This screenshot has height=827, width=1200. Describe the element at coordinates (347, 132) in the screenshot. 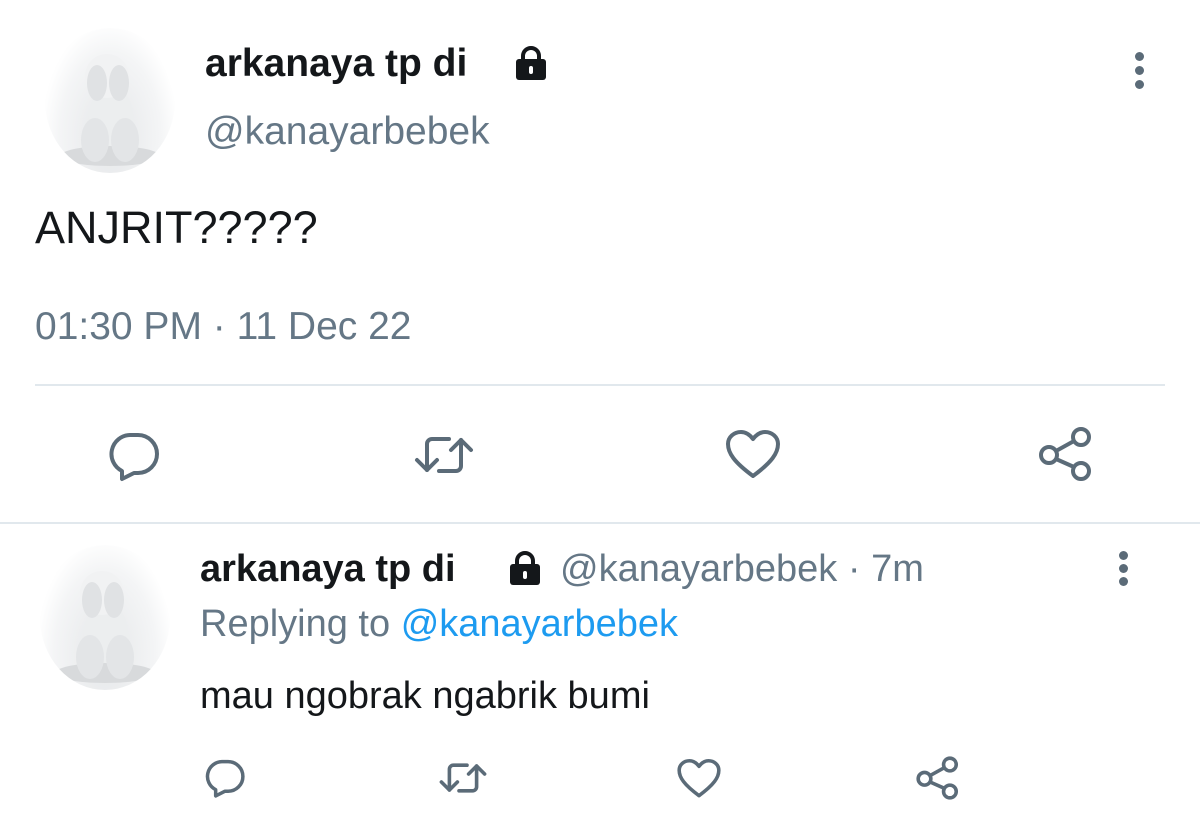

I see `author-handle: @kanayarbebek` at that location.